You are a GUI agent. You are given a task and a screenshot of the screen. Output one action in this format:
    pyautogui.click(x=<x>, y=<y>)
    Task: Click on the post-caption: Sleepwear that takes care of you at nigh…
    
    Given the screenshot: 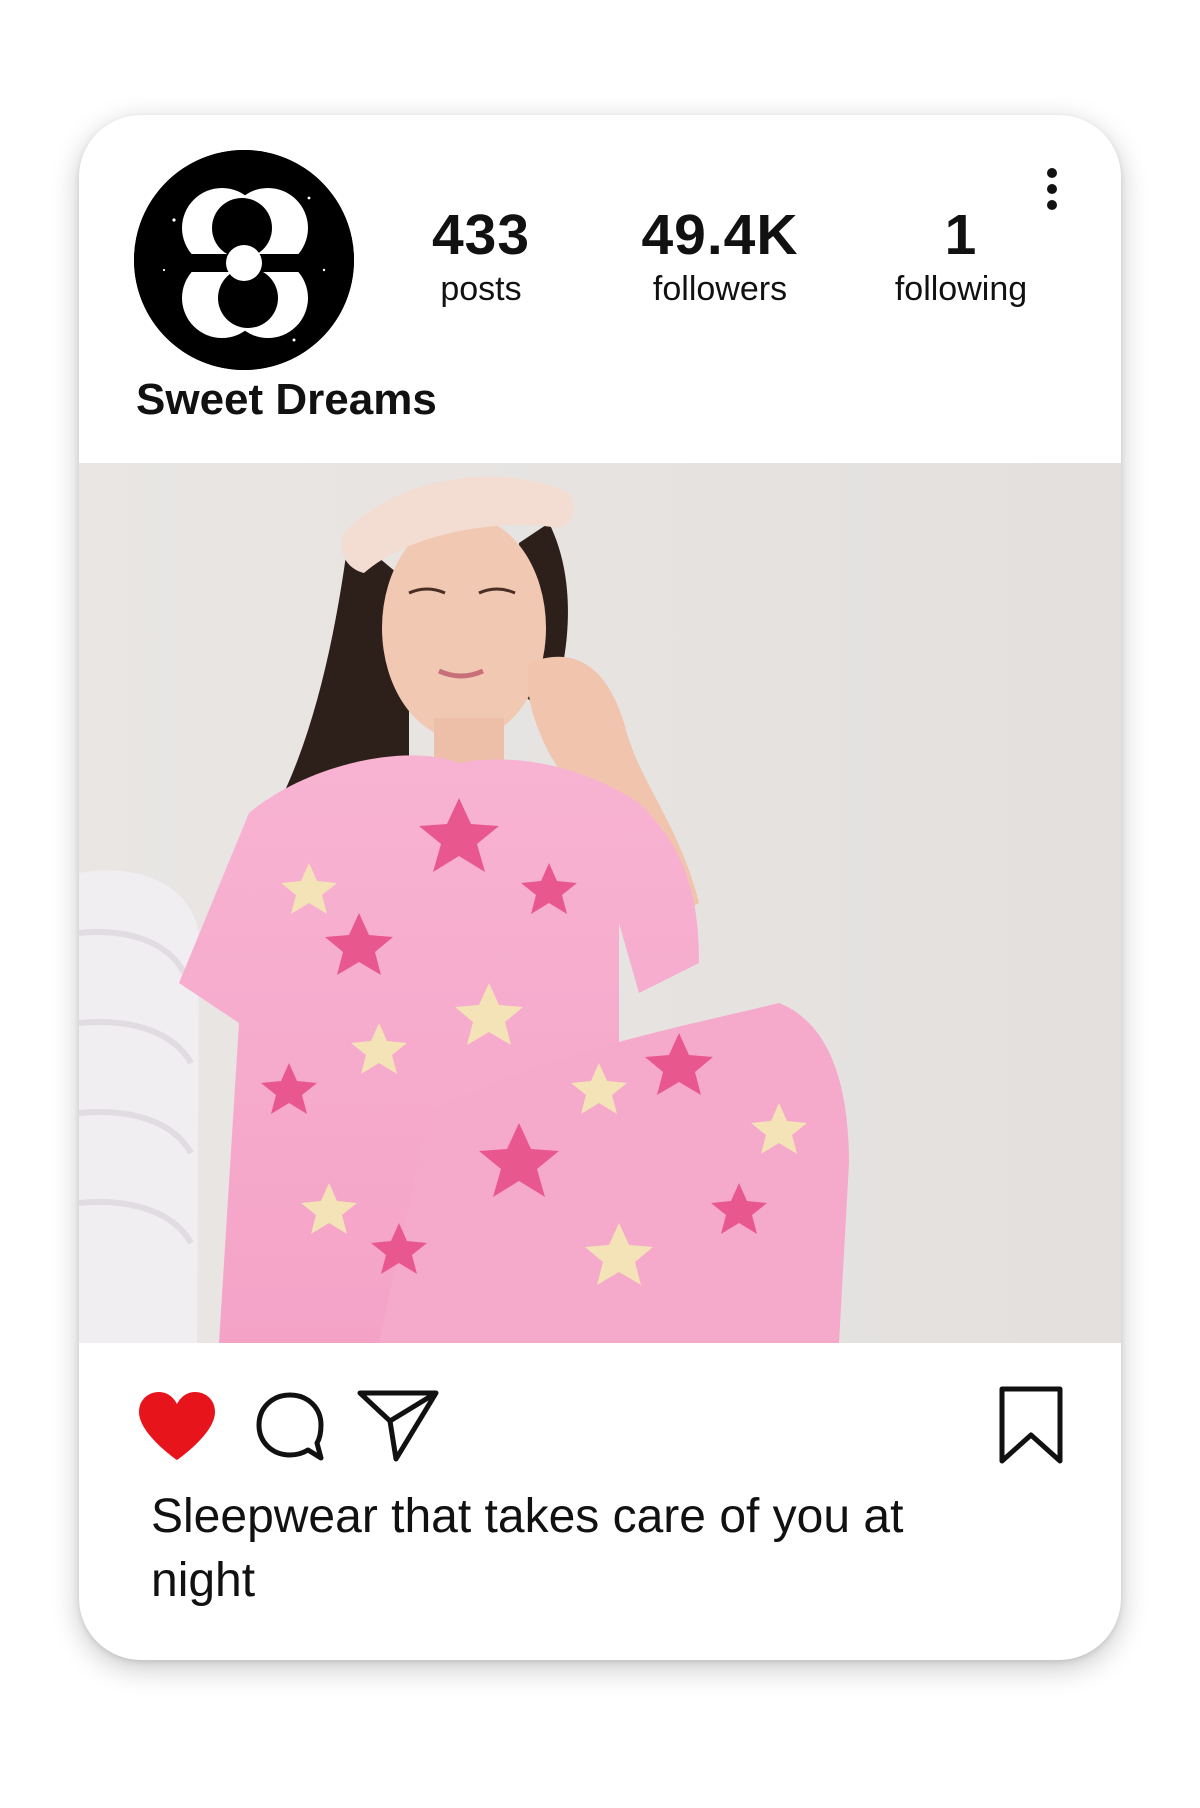 What is the action you would take?
    pyautogui.click(x=527, y=1548)
    